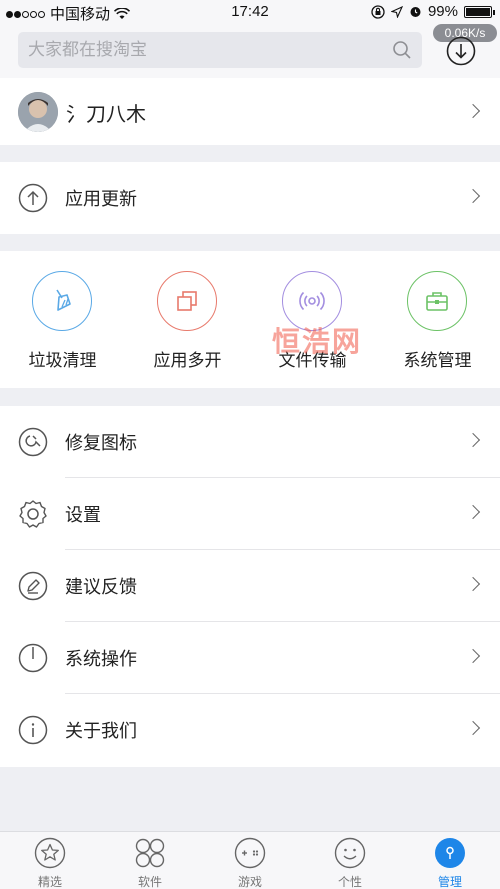 The width and height of the screenshot is (500, 889). Describe the element at coordinates (250, 658) in the screenshot. I see `menu-item-system-ops: 系统操作` at that location.